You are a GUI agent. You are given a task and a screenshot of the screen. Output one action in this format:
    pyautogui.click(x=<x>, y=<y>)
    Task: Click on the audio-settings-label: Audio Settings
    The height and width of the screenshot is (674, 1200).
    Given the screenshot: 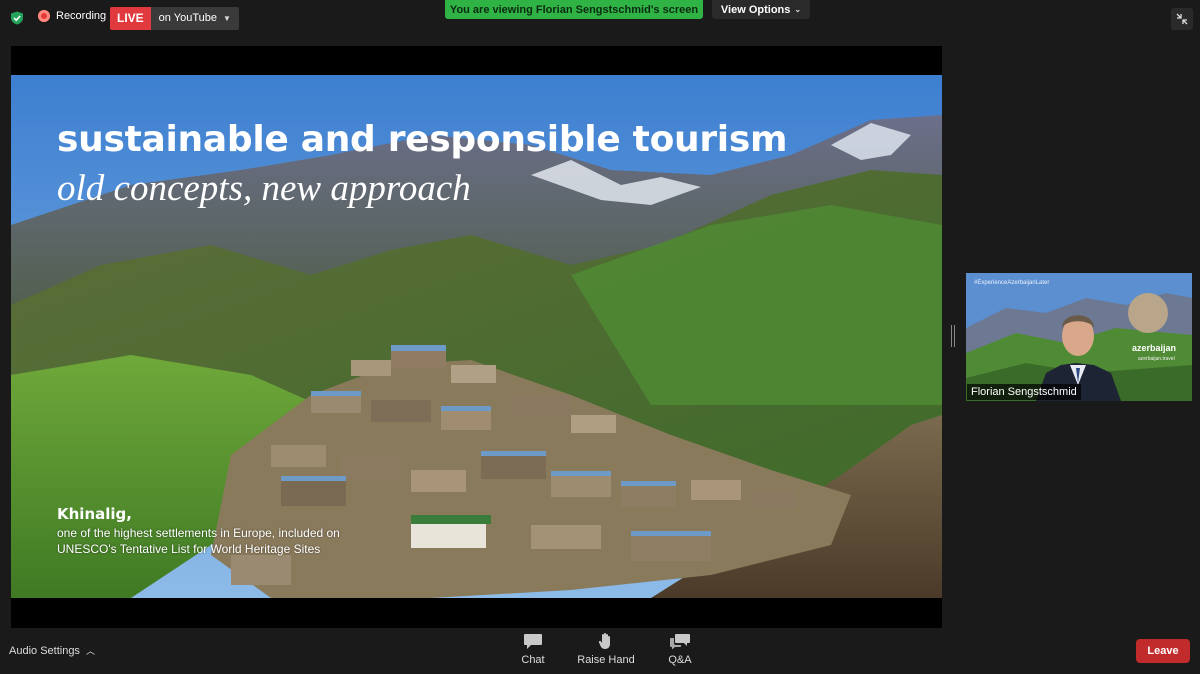 What is the action you would take?
    pyautogui.click(x=44, y=650)
    